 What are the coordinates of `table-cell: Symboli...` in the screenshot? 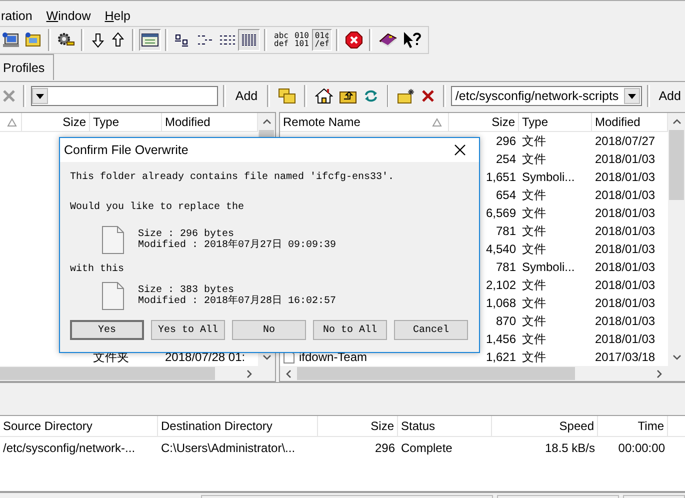 It's located at (548, 177).